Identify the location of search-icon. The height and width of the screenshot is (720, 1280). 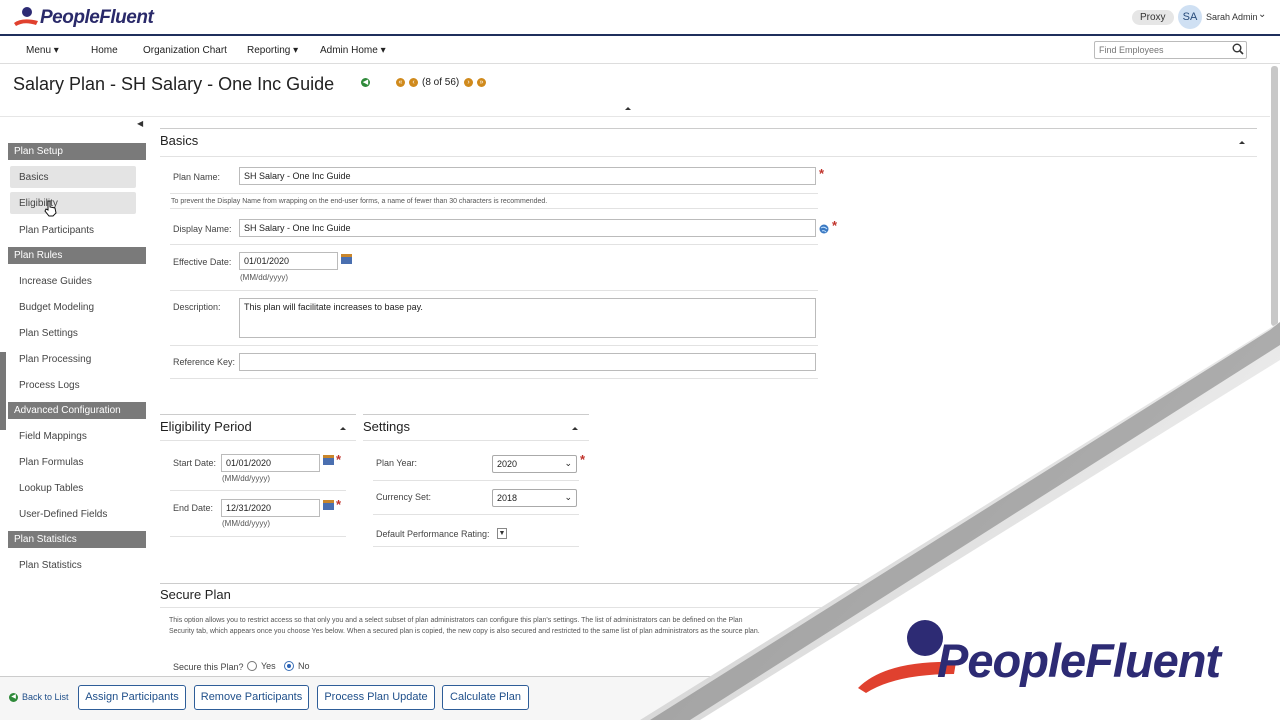
(1238, 49).